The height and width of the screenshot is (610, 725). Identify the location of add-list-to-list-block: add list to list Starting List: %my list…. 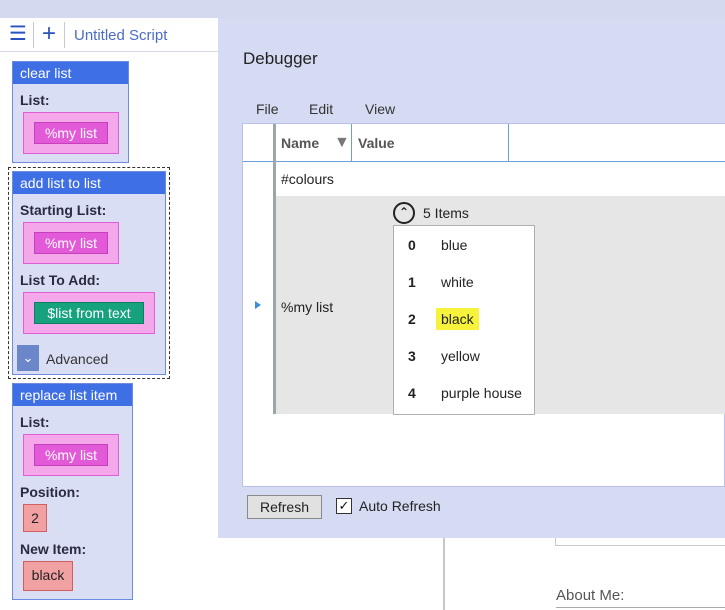
(89, 273).